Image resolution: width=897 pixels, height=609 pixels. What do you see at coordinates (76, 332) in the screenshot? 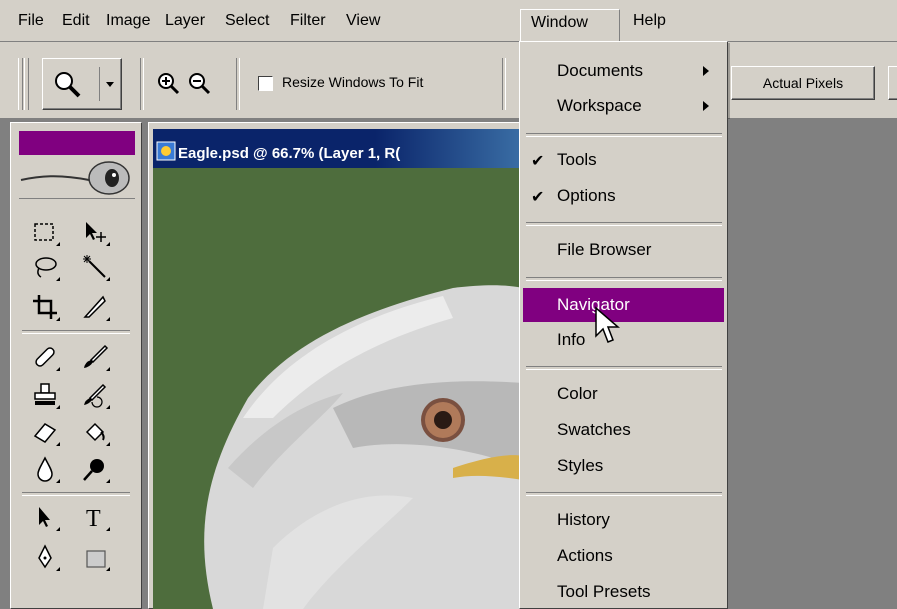
I see `toolbox-divider` at bounding box center [76, 332].